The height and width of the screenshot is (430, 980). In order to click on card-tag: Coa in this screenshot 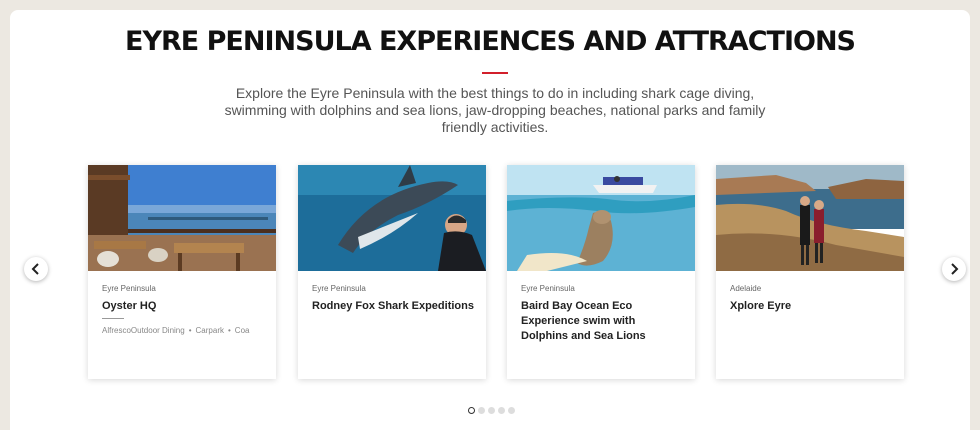, I will do `click(242, 330)`.